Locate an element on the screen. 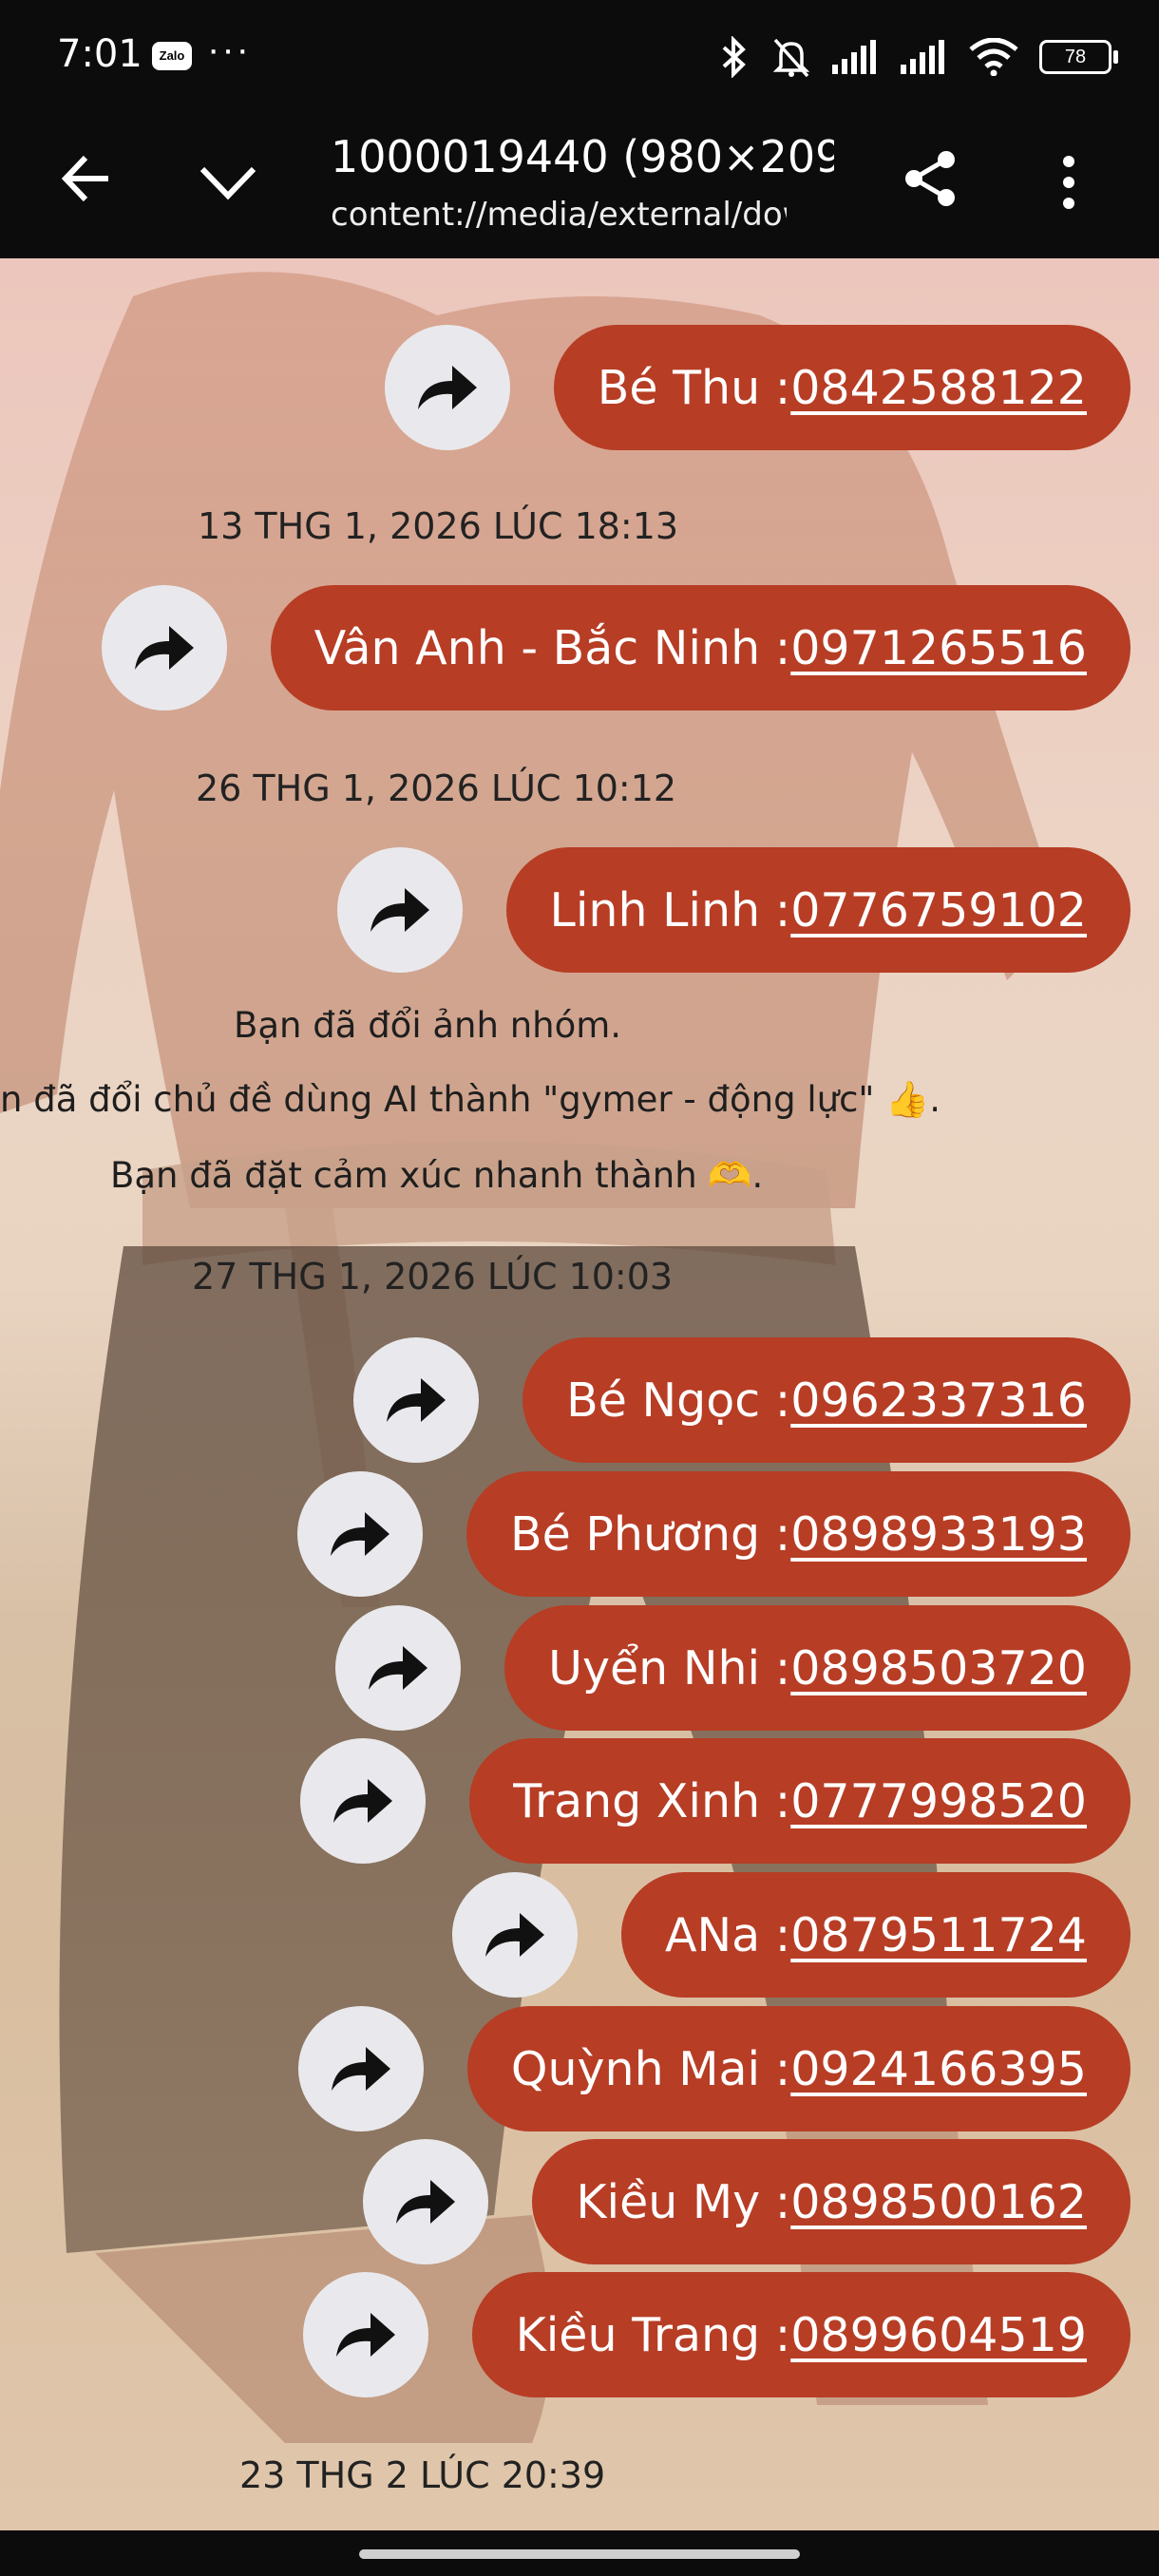 Image resolution: width=1159 pixels, height=2576 pixels. phone-link: 0898503720 is located at coordinates (938, 1668).